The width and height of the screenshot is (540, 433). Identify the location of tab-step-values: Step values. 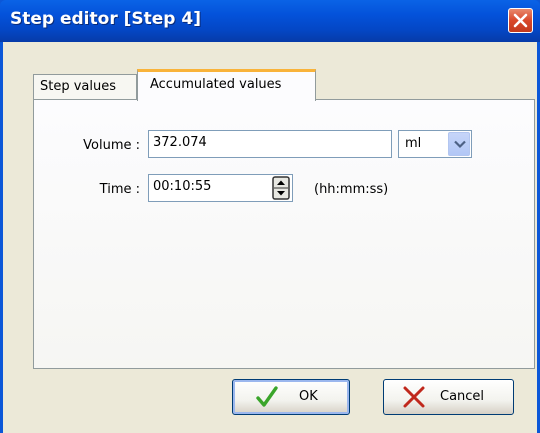
(85, 87).